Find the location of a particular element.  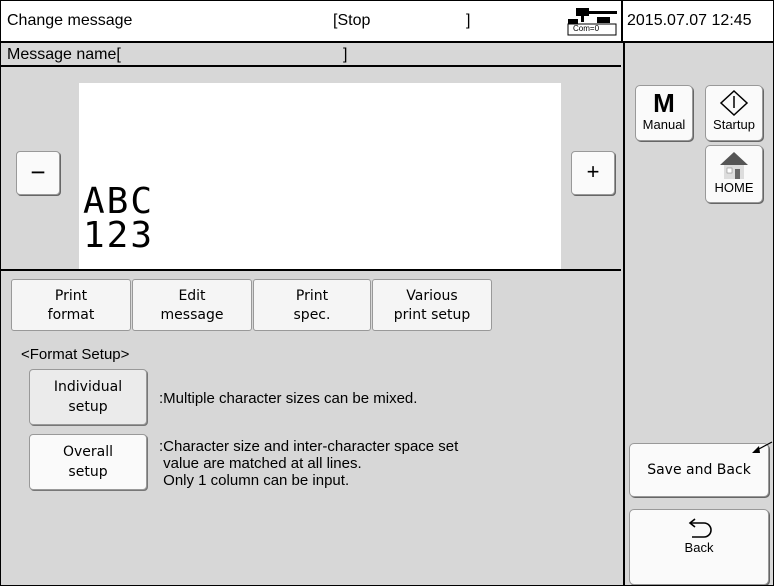

tab-label-line1: Edit is located at coordinates (192, 296).